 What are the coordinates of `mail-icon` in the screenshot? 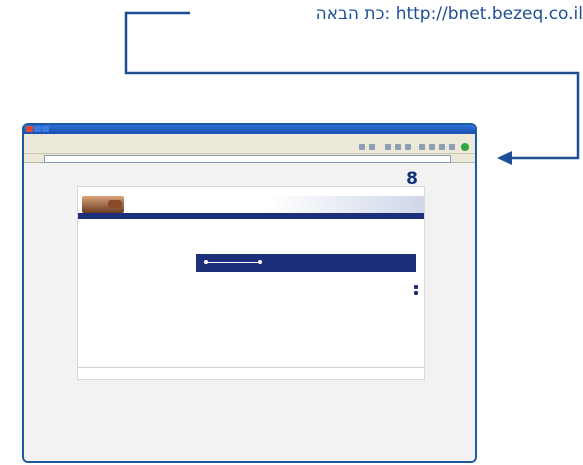 It's located at (372, 147).